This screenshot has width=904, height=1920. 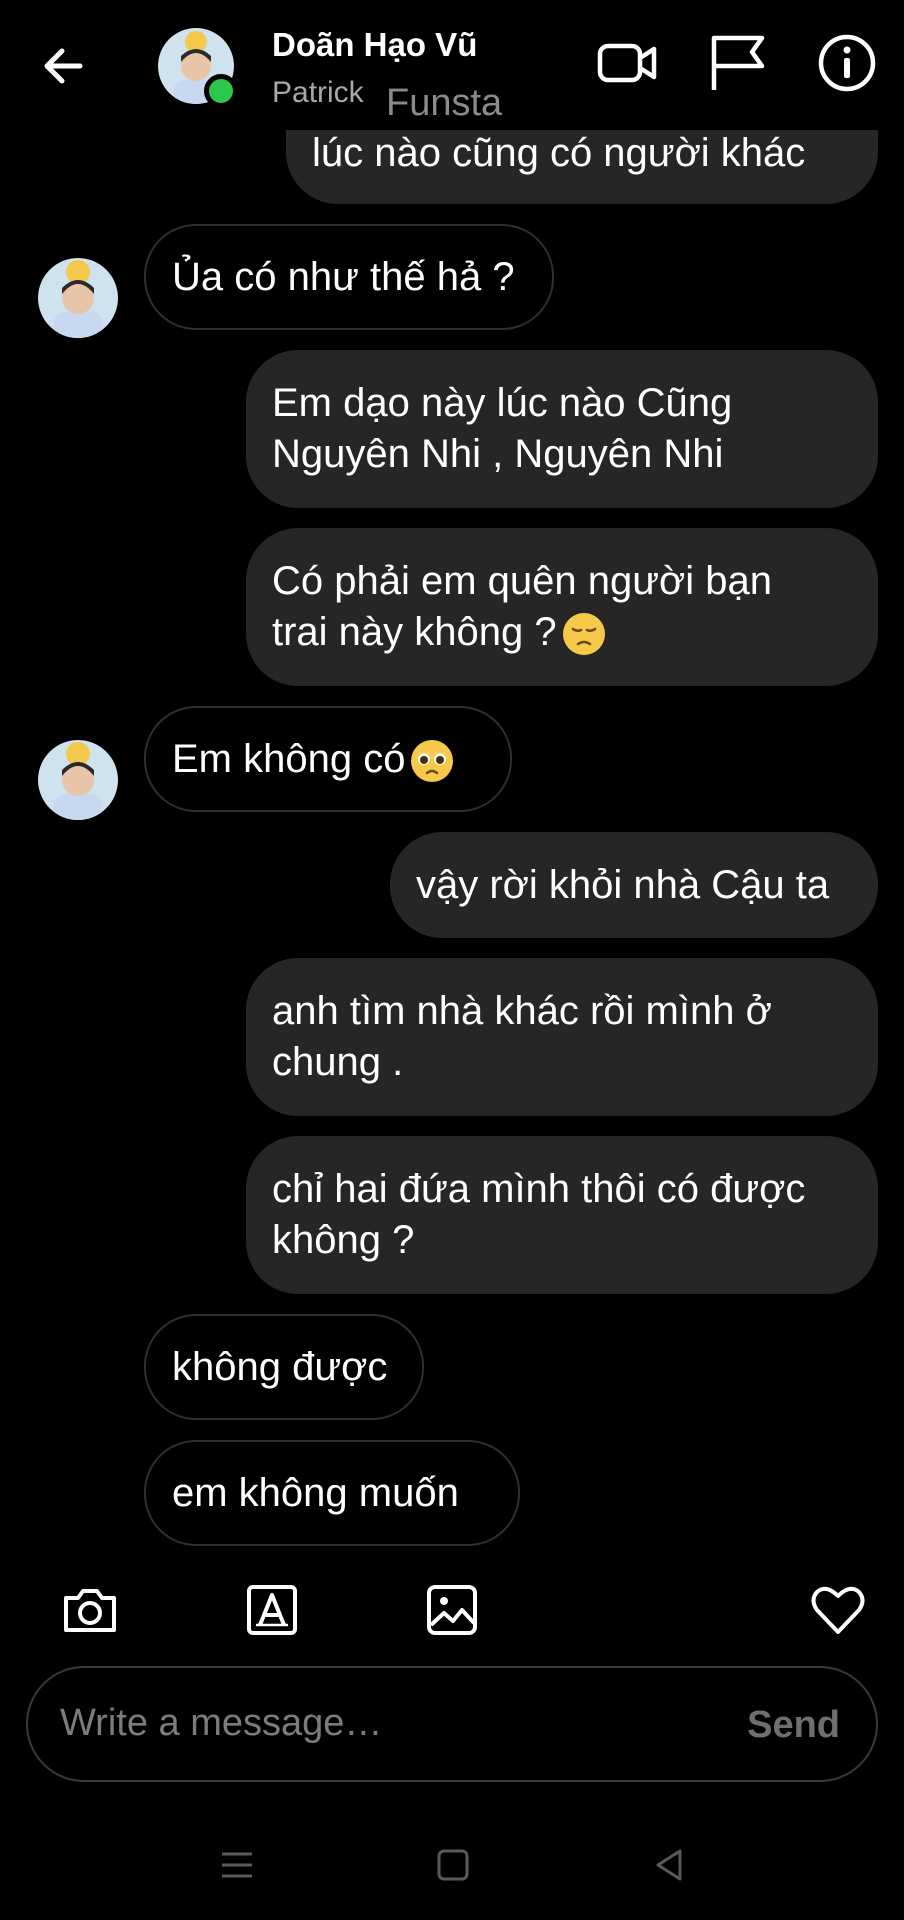 I want to click on flag-icon, so click(x=737, y=63).